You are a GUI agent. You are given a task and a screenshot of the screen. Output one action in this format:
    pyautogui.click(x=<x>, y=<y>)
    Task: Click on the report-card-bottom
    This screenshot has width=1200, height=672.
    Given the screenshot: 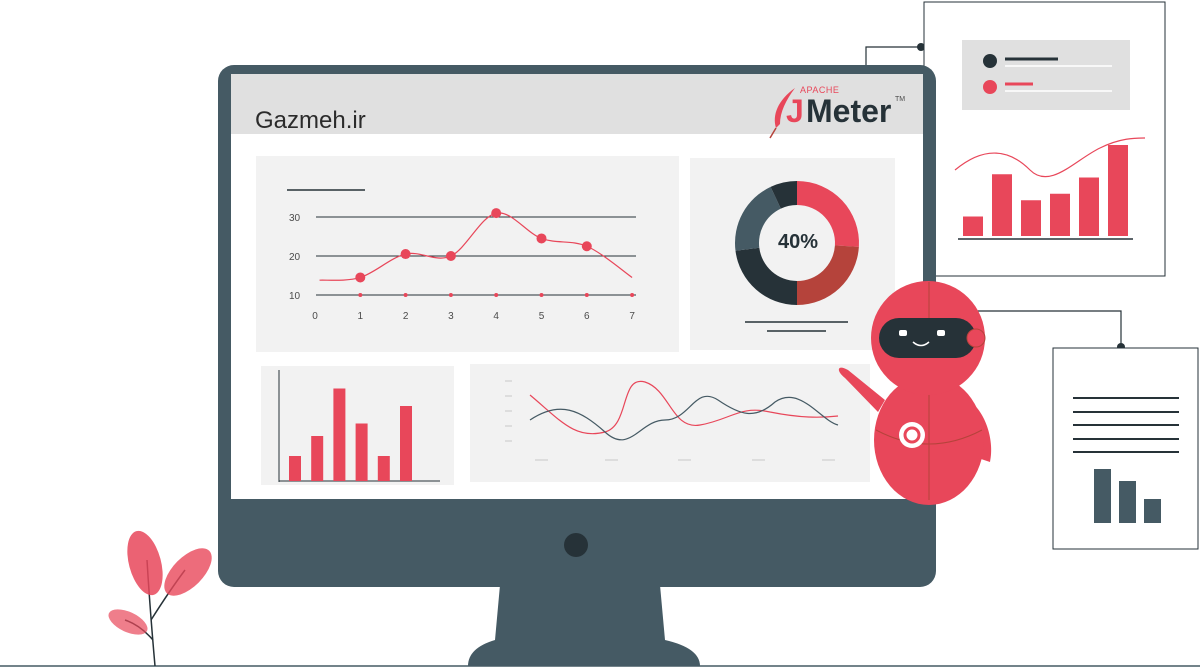 What is the action you would take?
    pyautogui.click(x=1125, y=448)
    